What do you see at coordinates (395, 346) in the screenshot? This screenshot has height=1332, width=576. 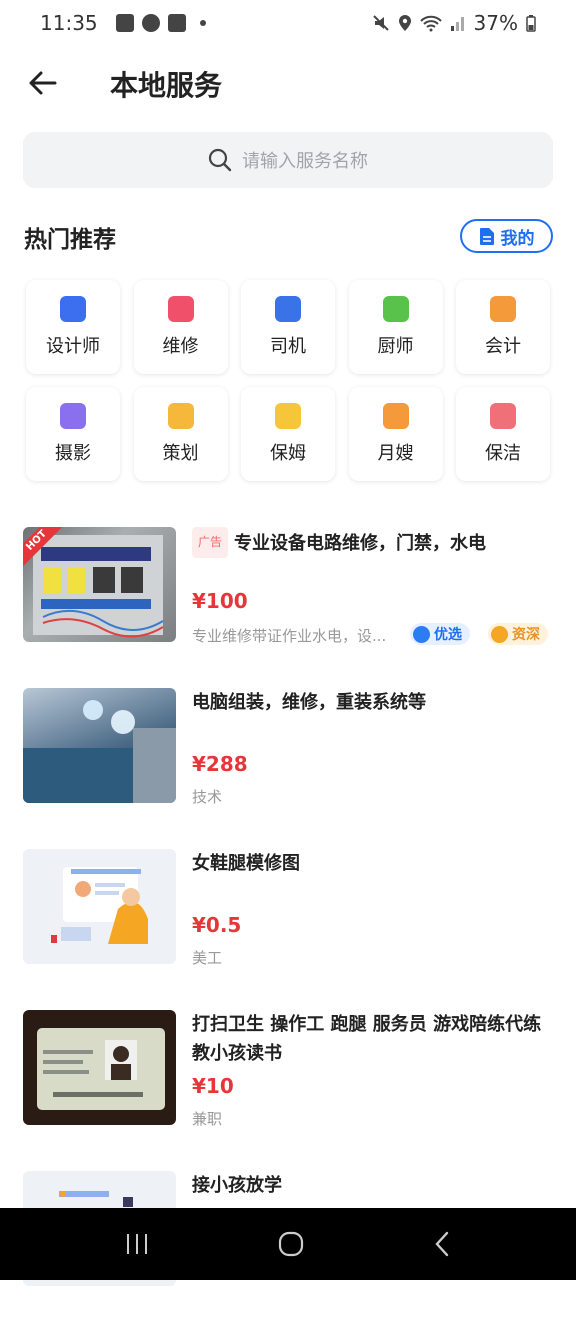 I see `category-label: 厨师` at bounding box center [395, 346].